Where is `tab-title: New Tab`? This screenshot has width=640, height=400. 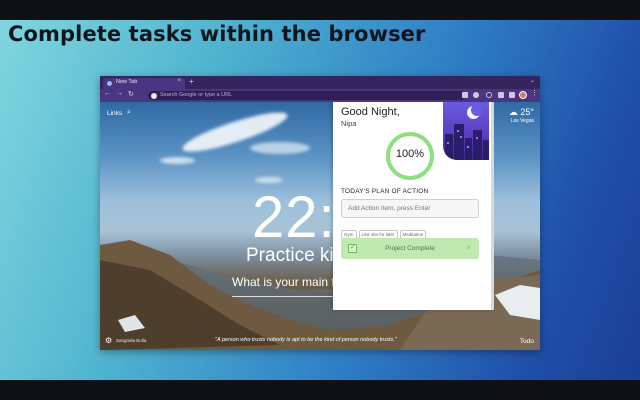 tab-title: New Tab is located at coordinates (127, 82).